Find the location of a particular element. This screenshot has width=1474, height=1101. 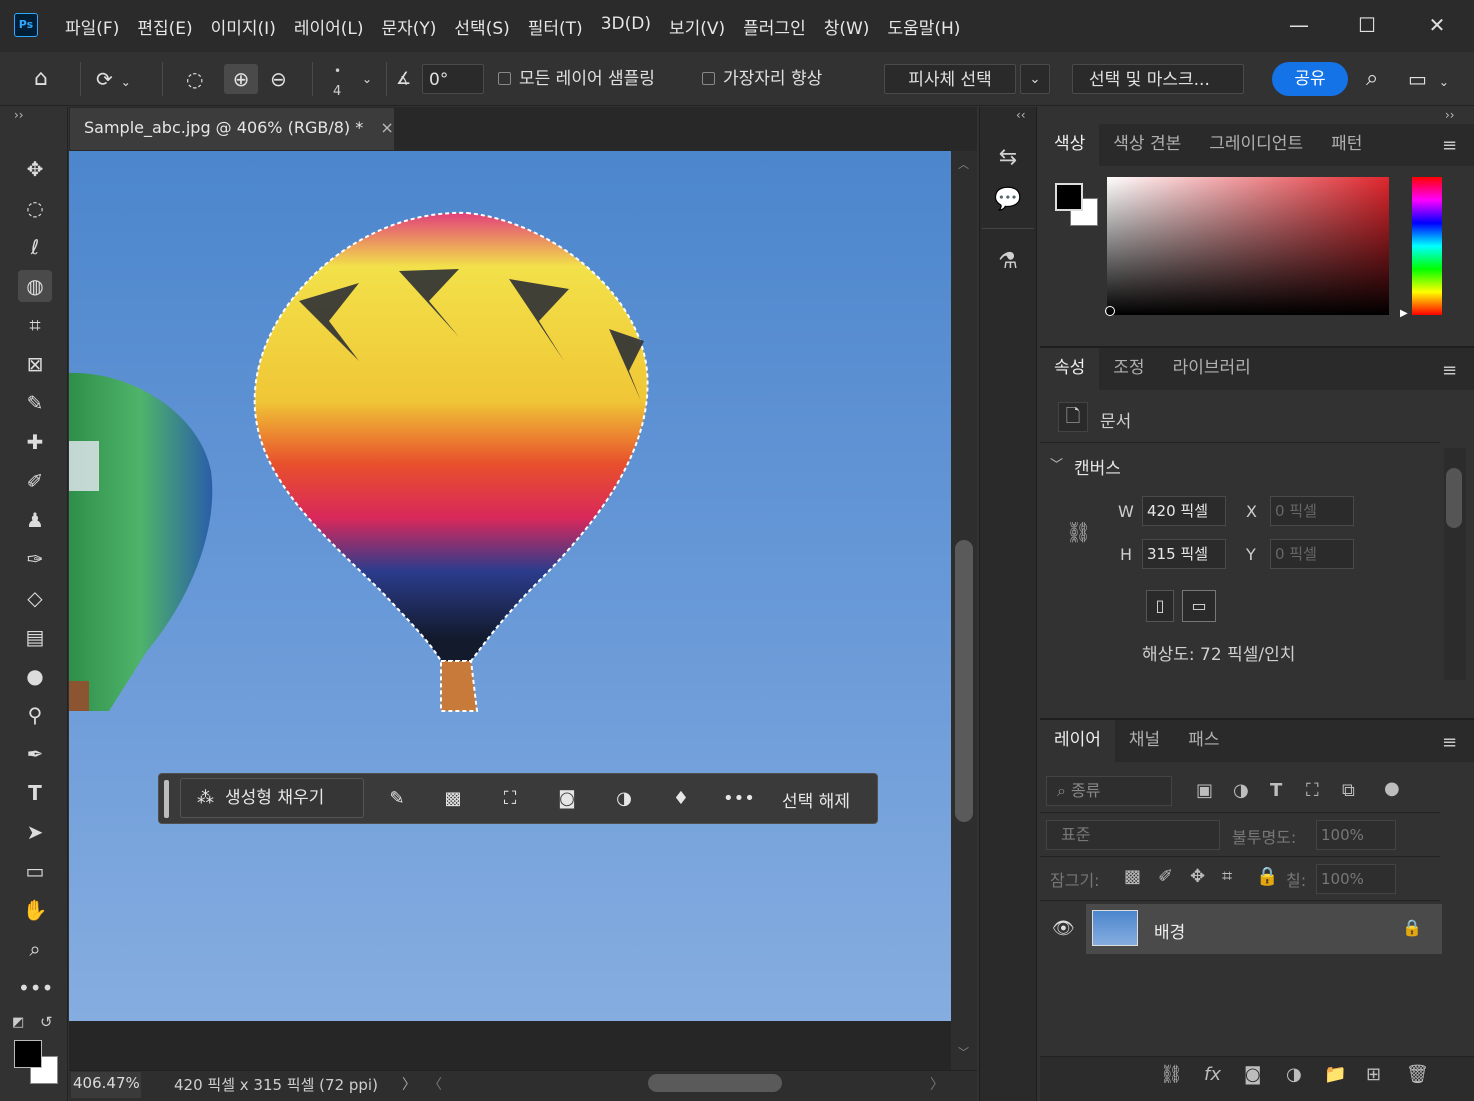

workspace-icon: ▭ ⌄ is located at coordinates (1428, 79).